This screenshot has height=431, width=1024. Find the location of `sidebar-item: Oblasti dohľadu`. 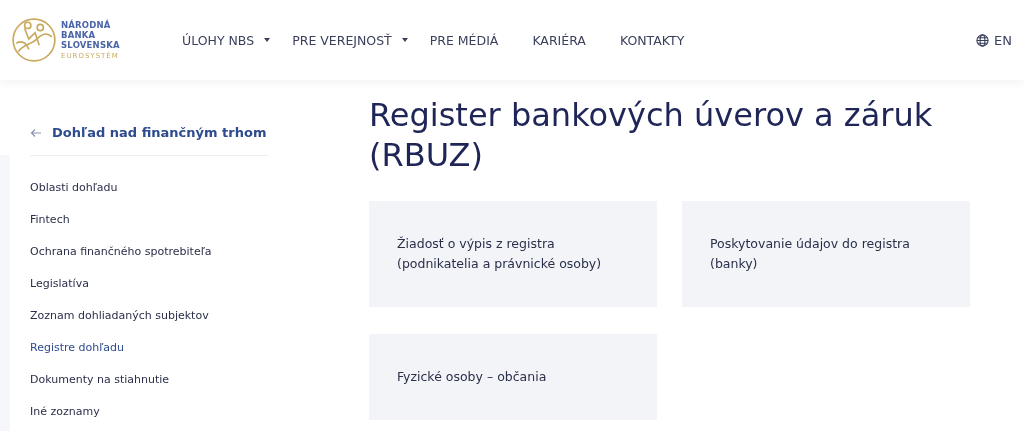

sidebar-item: Oblasti dohľadu is located at coordinates (149, 188).